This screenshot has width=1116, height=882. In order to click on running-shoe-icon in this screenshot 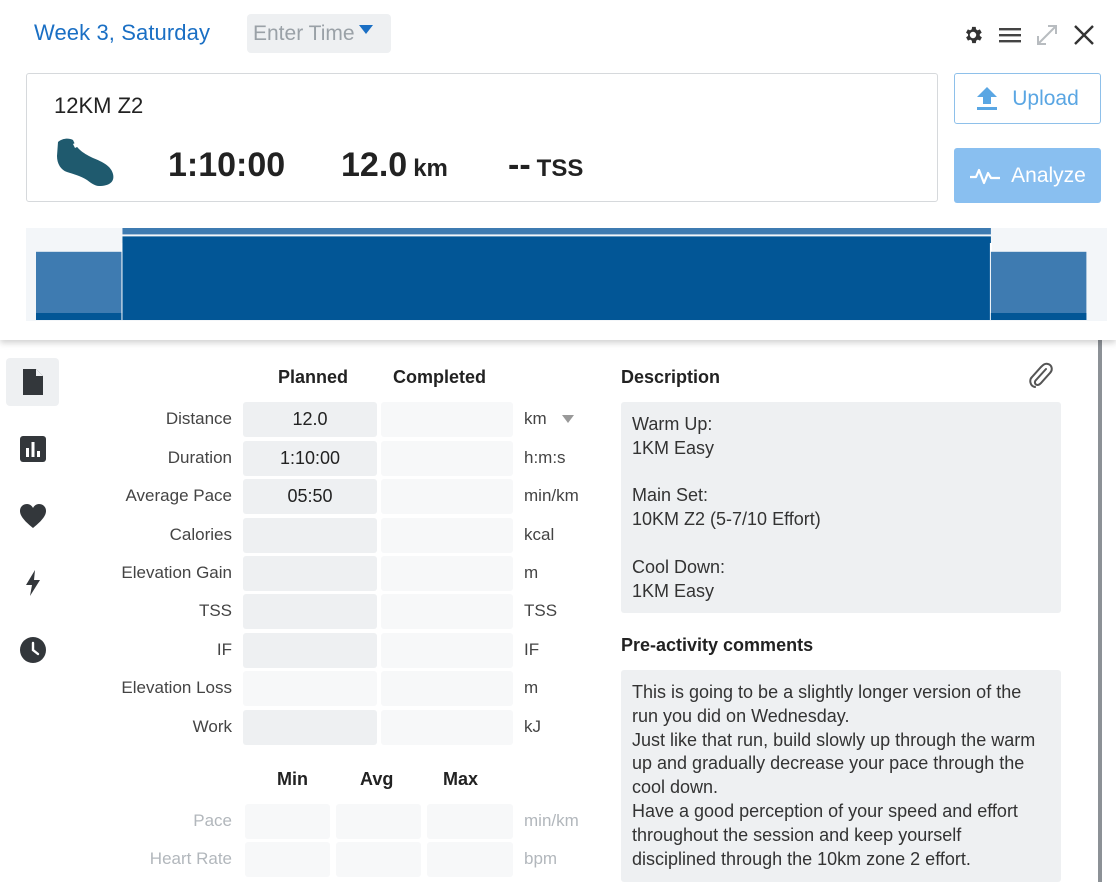, I will do `click(86, 165)`.